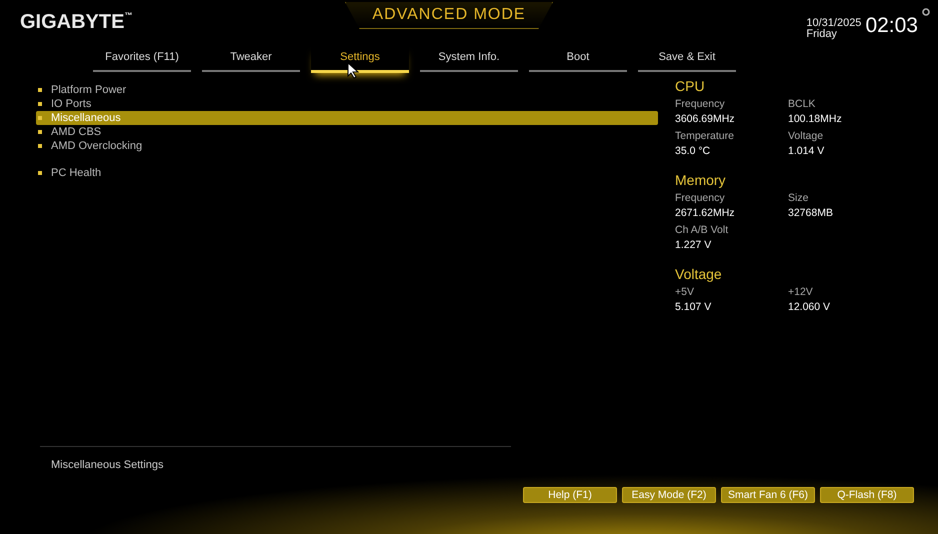 The height and width of the screenshot is (534, 938). What do you see at coordinates (702, 230) in the screenshot?
I see `field-label: Ch A/B Volt` at bounding box center [702, 230].